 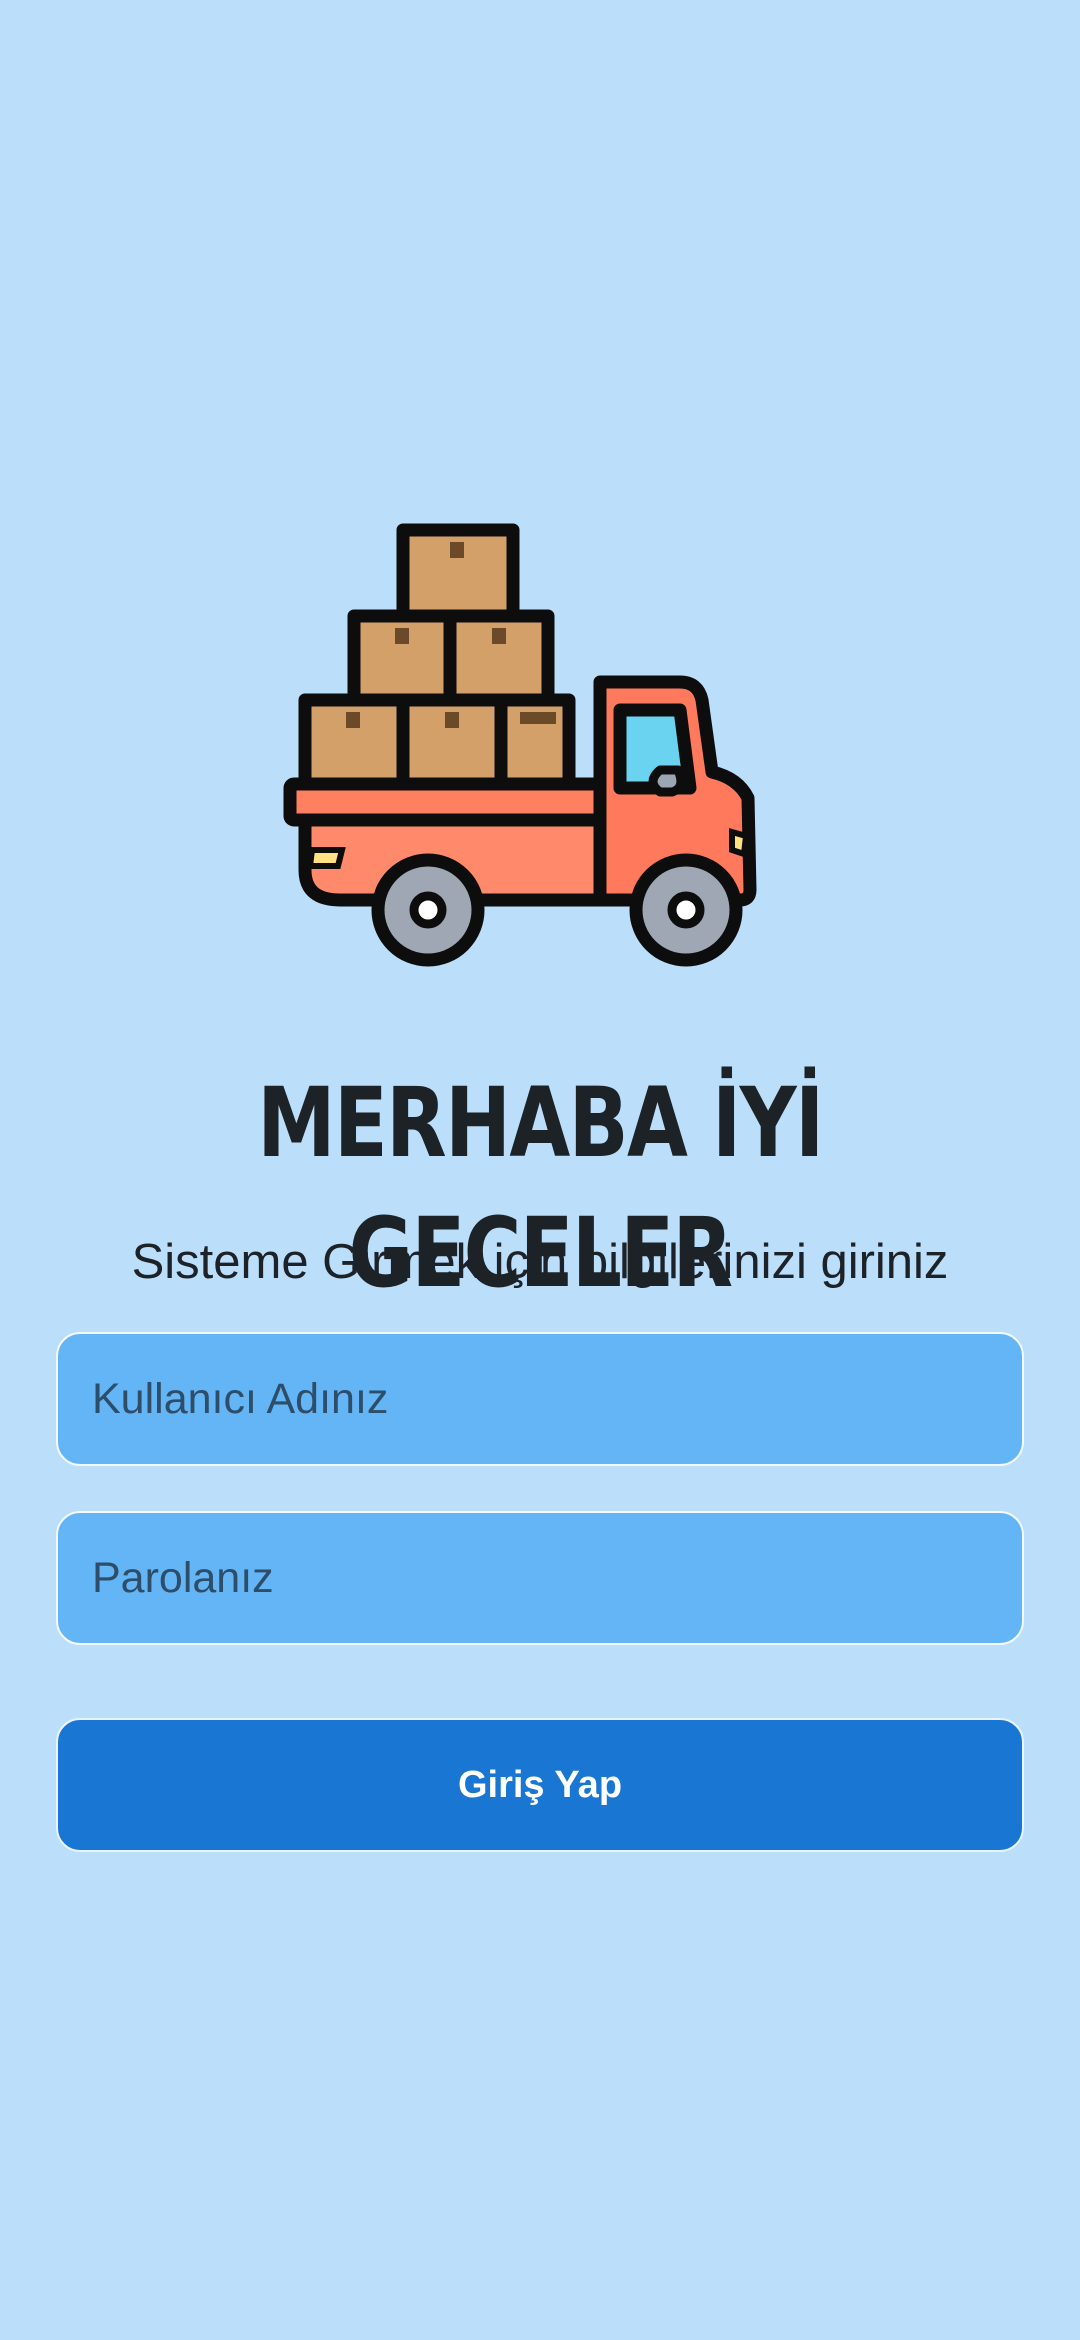 What do you see at coordinates (540, 1578) in the screenshot?
I see `password-input` at bounding box center [540, 1578].